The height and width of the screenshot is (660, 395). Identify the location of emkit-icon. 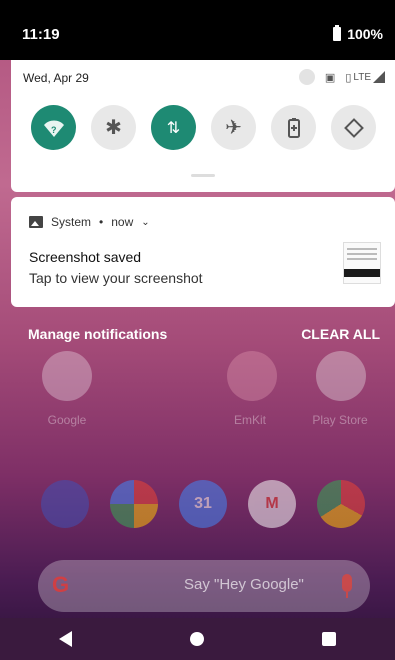
(252, 376).